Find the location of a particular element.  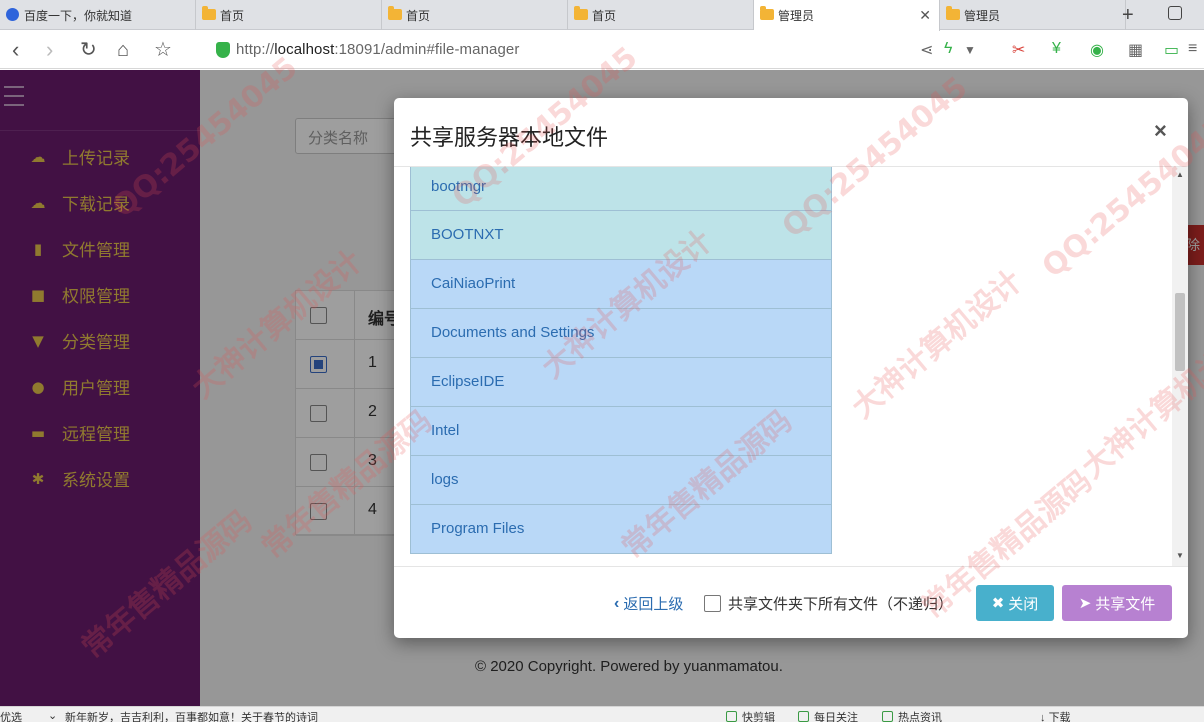

share-files-button: ➤ 共享文件 is located at coordinates (1117, 603).